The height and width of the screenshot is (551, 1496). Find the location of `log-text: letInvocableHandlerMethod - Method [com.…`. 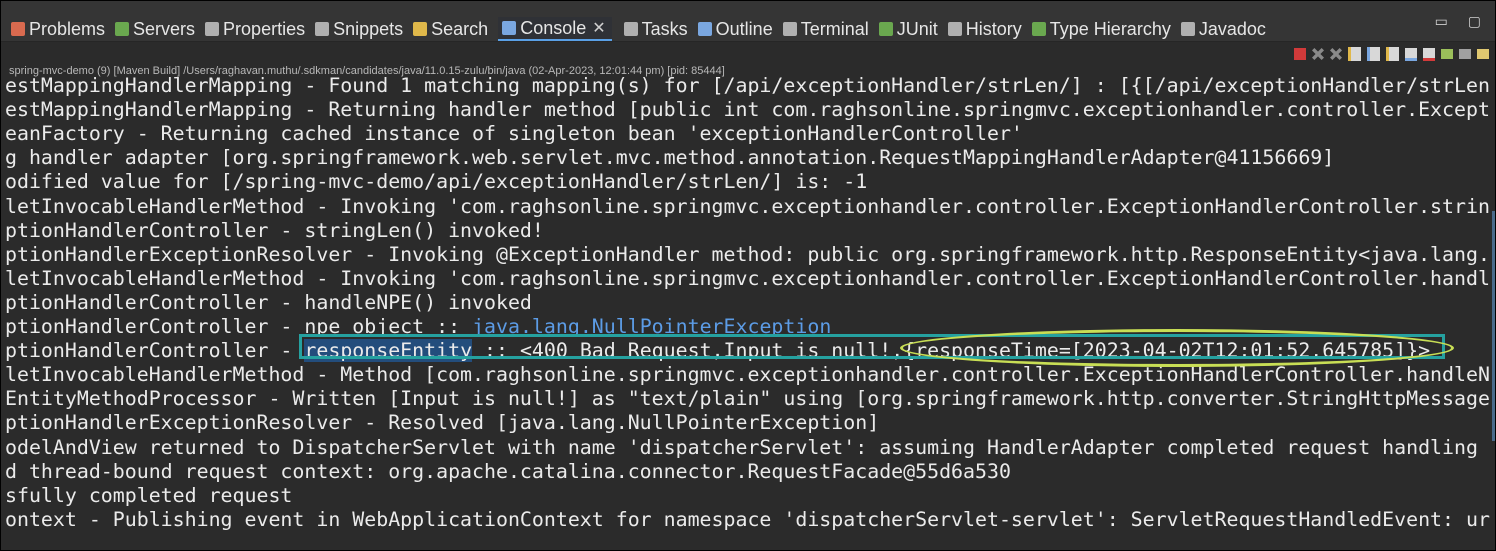

log-text: letInvocableHandlerMethod - Method [com.… is located at coordinates (747, 375).